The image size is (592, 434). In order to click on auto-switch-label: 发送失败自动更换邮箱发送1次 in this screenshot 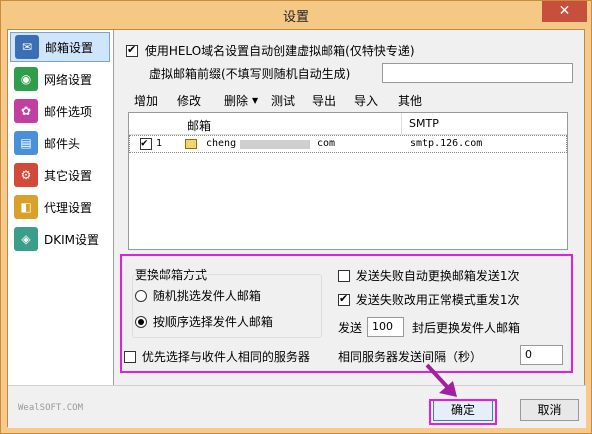, I will do `click(437, 276)`.